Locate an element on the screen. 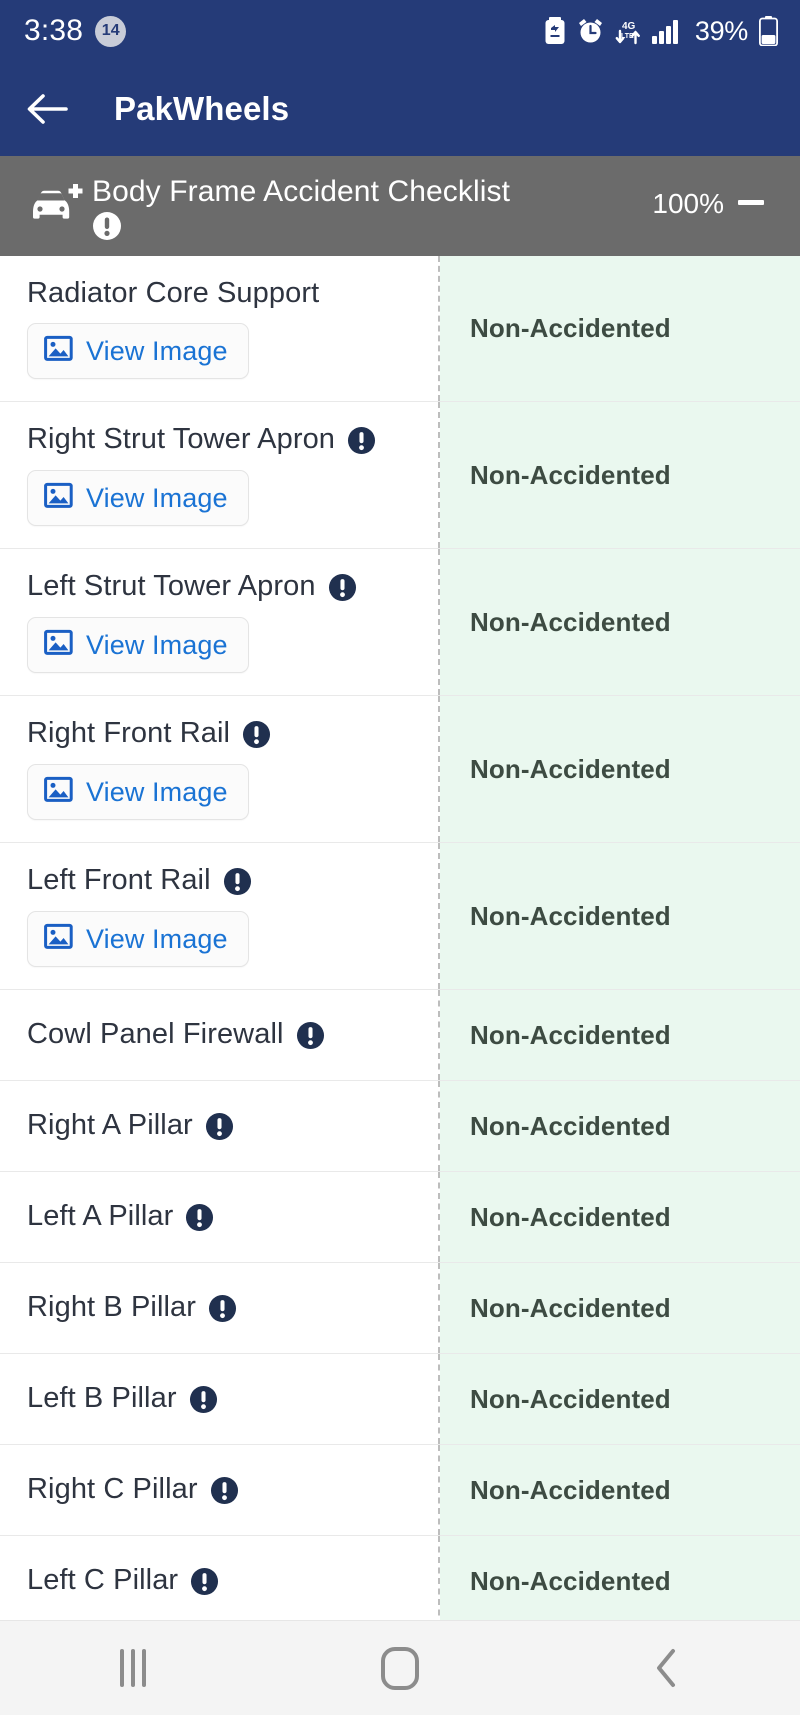 This screenshot has height=1715, width=800. part-line: Right A Pillar is located at coordinates (222, 1125).